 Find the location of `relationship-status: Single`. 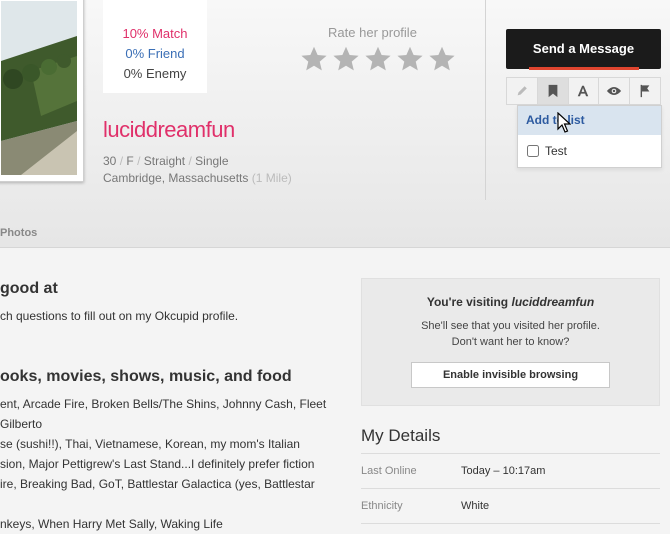

relationship-status: Single is located at coordinates (212, 161).